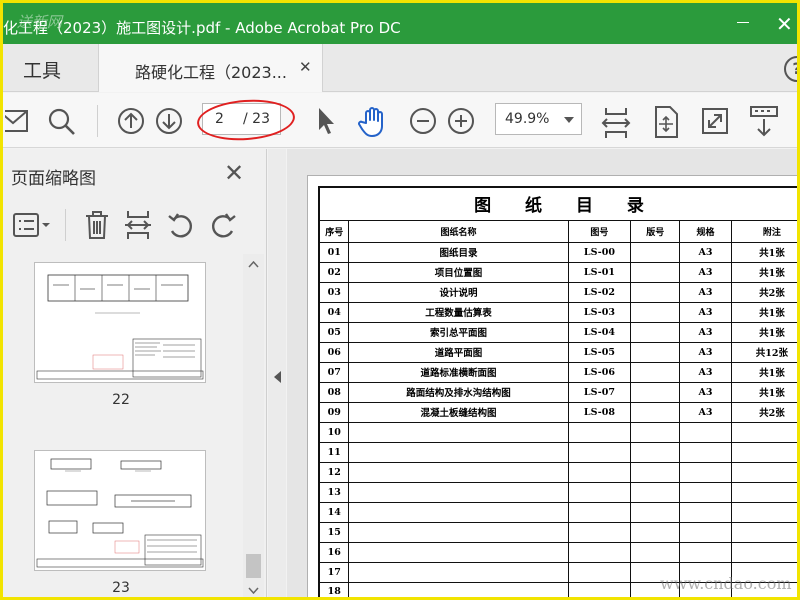 The image size is (800, 600). I want to click on current-page: 2, so click(219, 119).